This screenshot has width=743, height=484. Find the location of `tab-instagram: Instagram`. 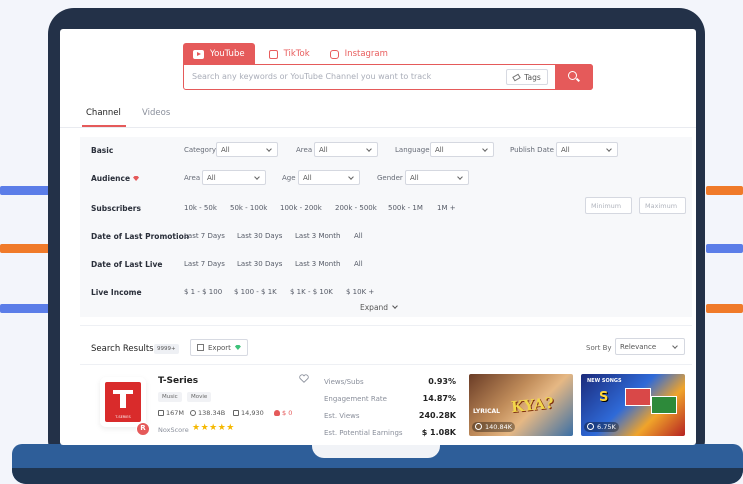

tab-instagram: Instagram is located at coordinates (359, 54).